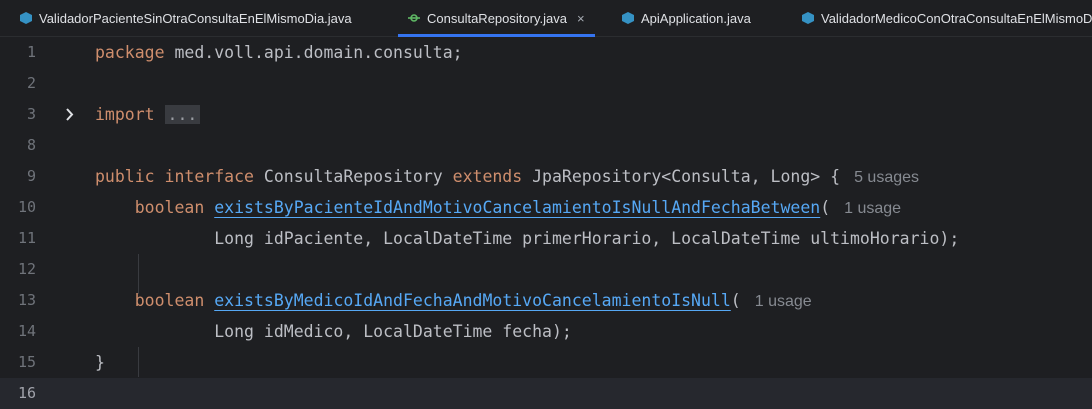 The width and height of the screenshot is (1092, 409). Describe the element at coordinates (546, 393) in the screenshot. I see `code-line-current: 16` at that location.